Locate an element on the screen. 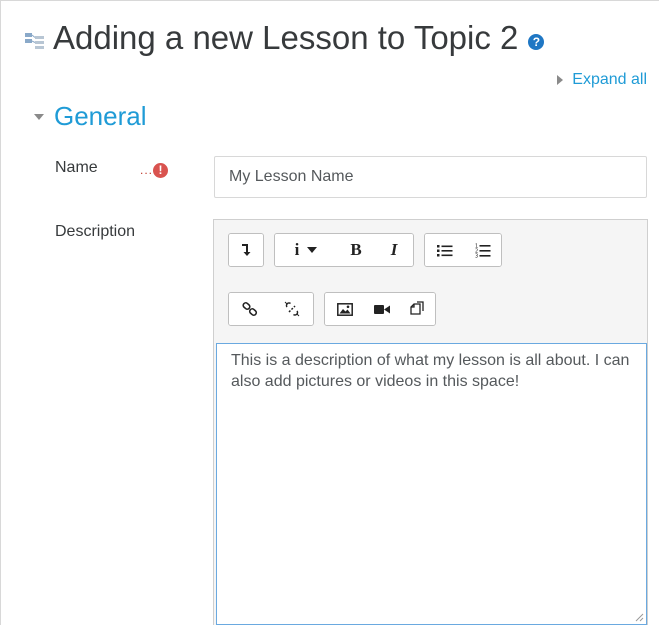 The height and width of the screenshot is (625, 659). unlink-button is located at coordinates (292, 309).